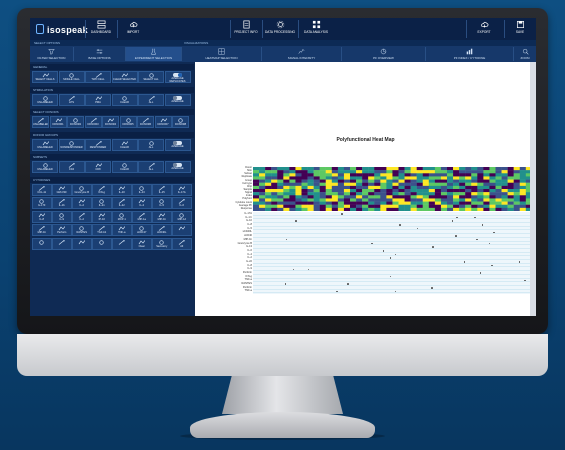 This screenshot has height=450, width=565. I want to click on app-logo: isospeak, so click(62, 29).